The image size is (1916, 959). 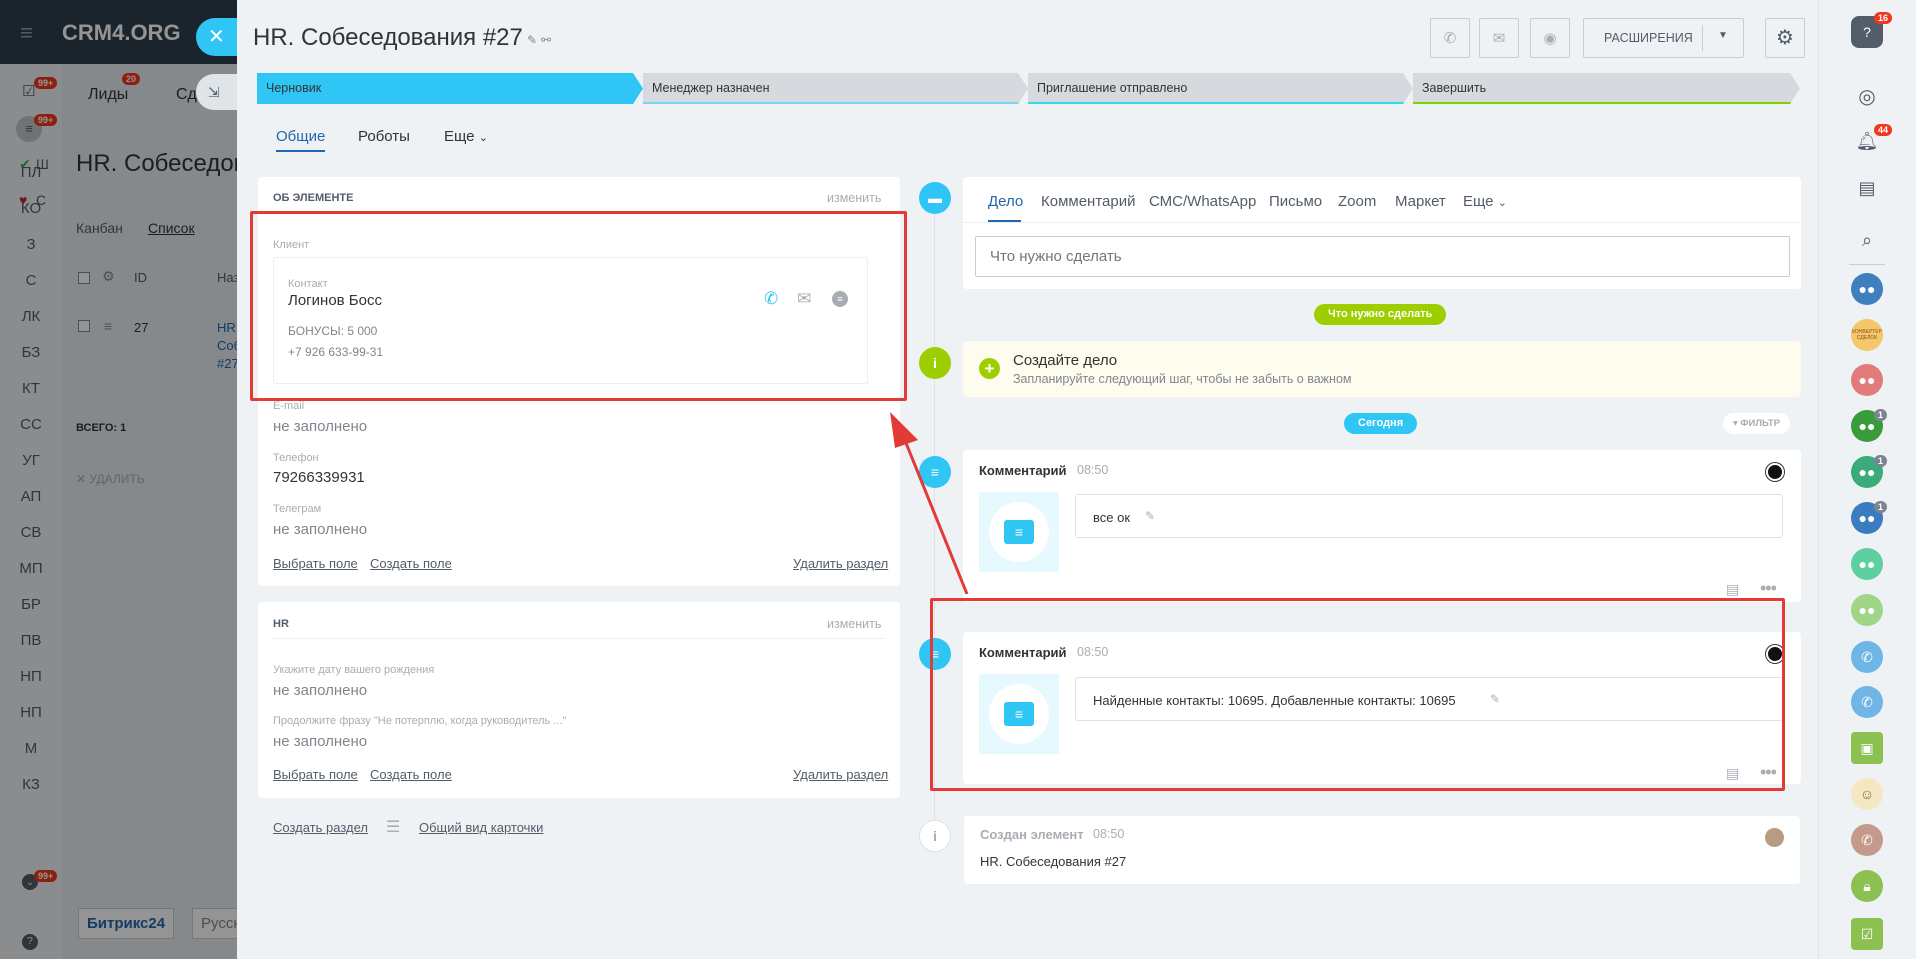 I want to click on consultant-icon: КОНВЕРТЕР СДЕЛОК, so click(x=1867, y=335).